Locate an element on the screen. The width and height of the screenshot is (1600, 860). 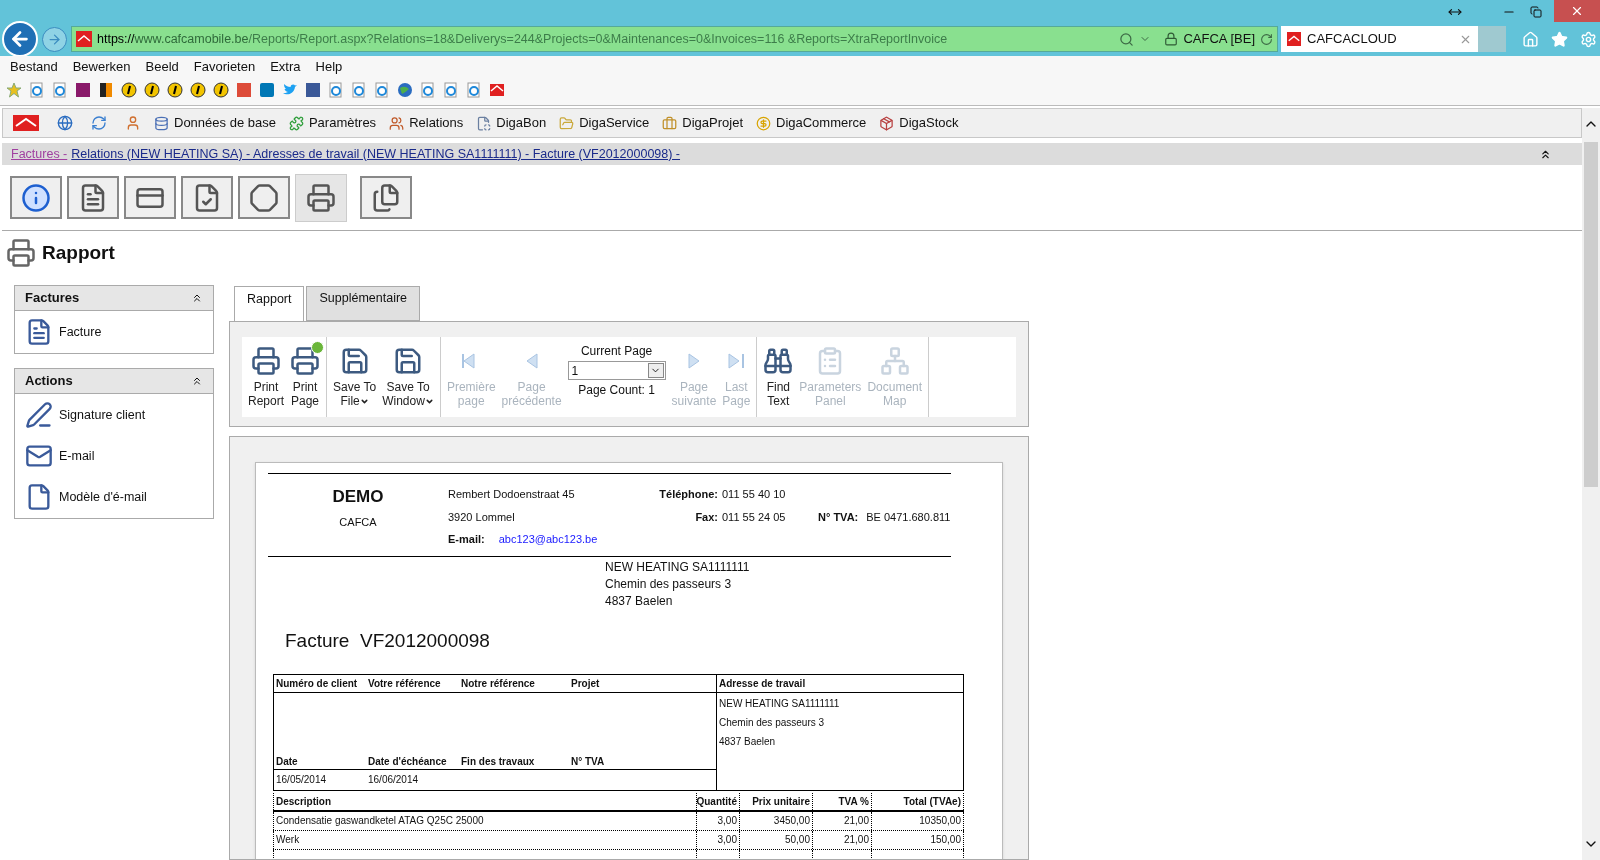
company-name: DEMO is located at coordinates (358, 497).